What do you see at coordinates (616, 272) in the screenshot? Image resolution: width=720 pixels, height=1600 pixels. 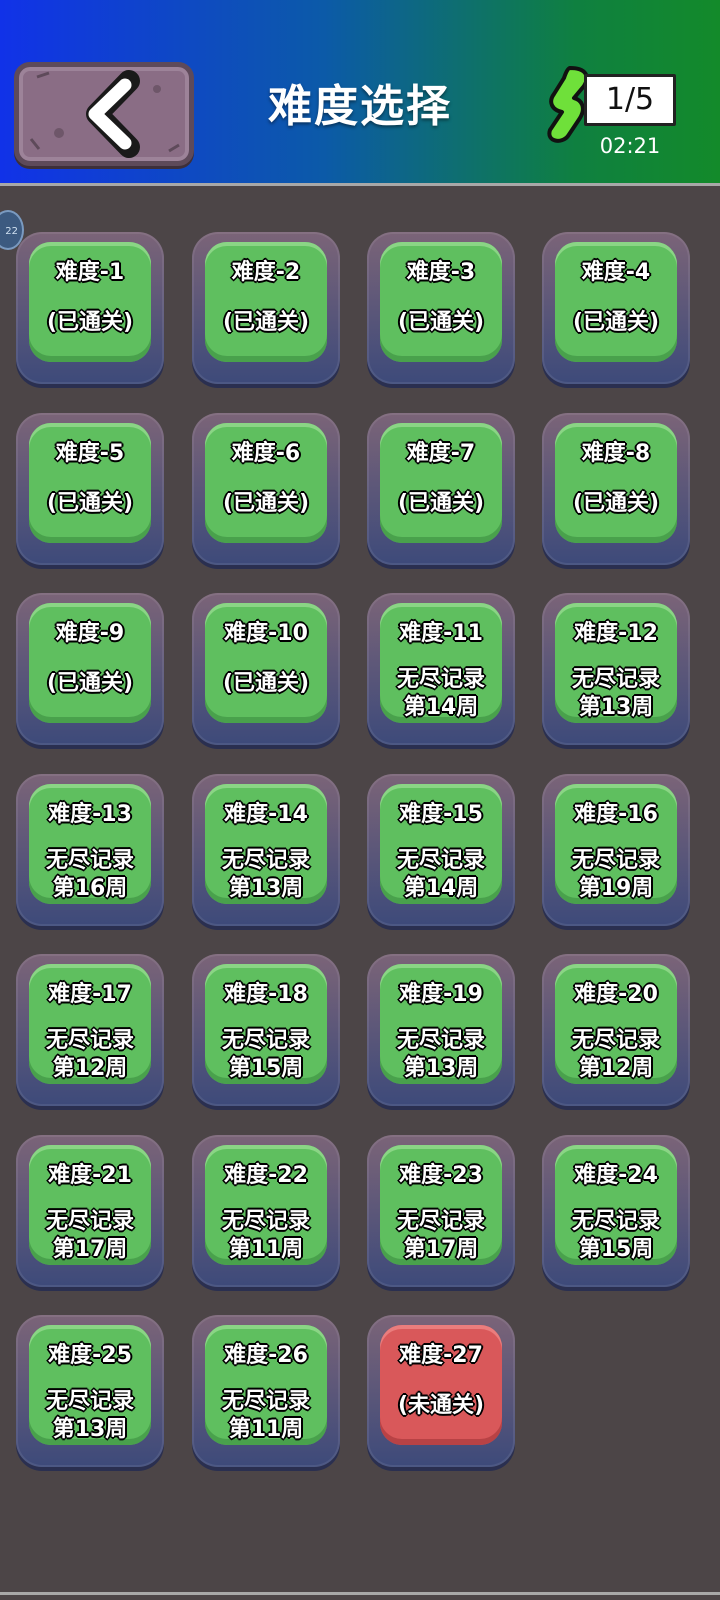 I see `level-name: 难度-4` at bounding box center [616, 272].